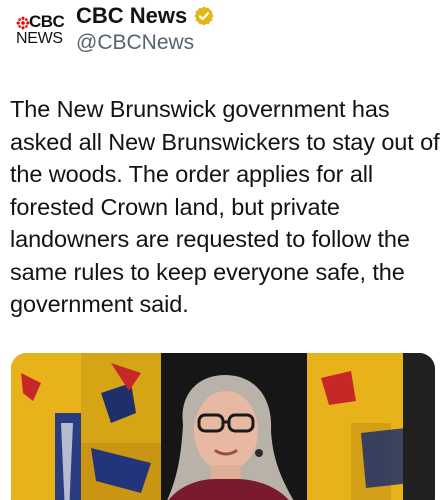 Image resolution: width=446 pixels, height=500 pixels. I want to click on display-name-row: CBC News, so click(145, 16).